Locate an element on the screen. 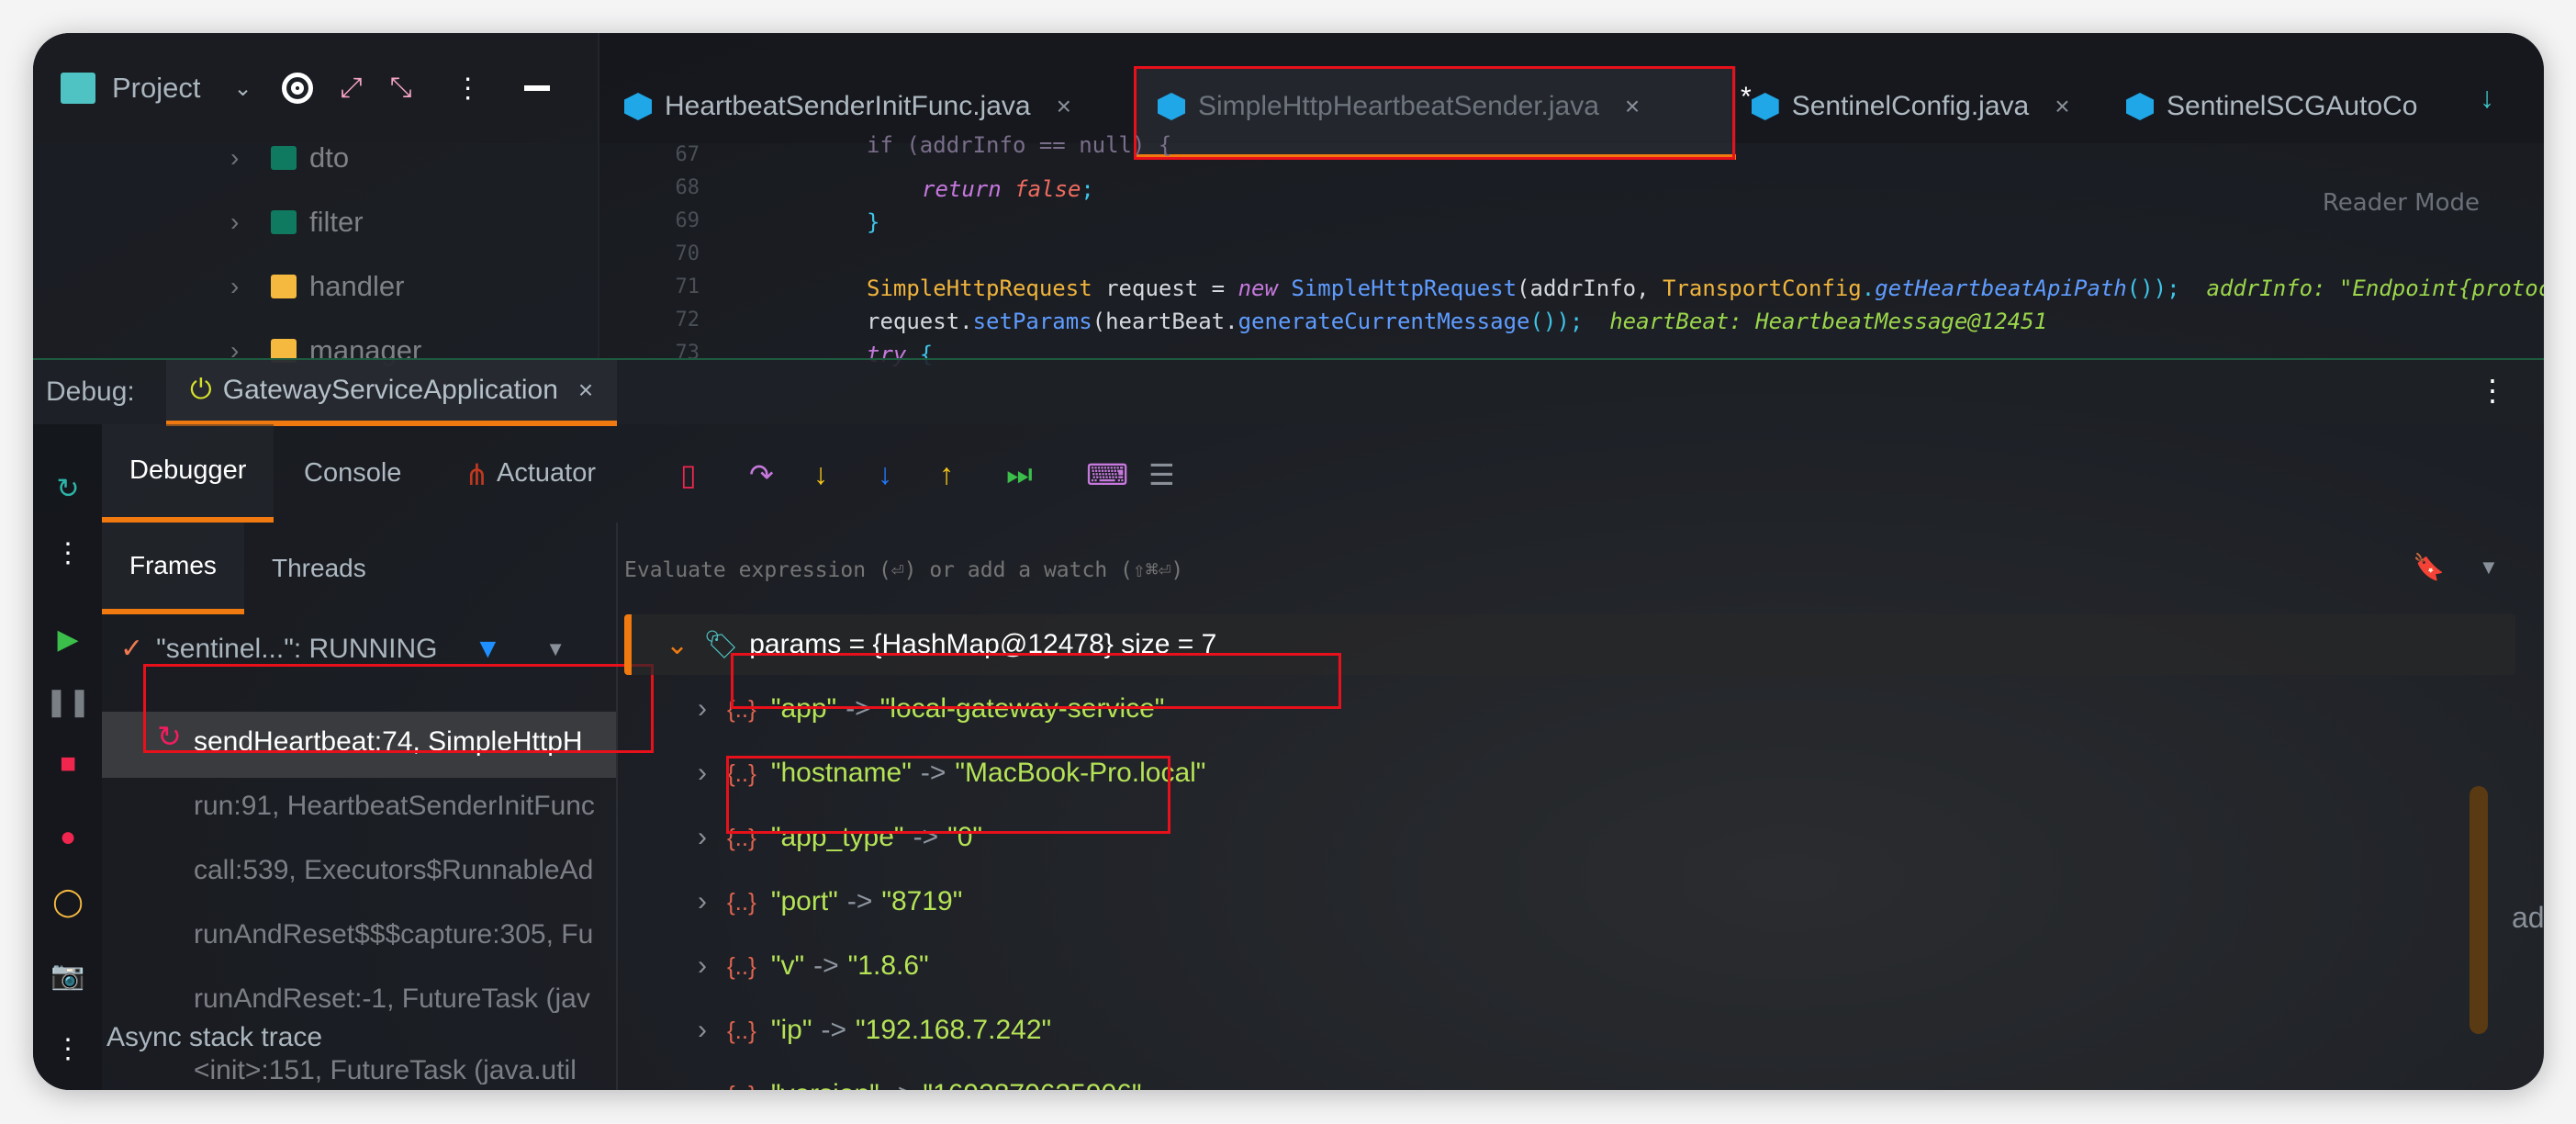 The width and height of the screenshot is (2576, 1124). method: generateCurrentMessage is located at coordinates (1384, 321).